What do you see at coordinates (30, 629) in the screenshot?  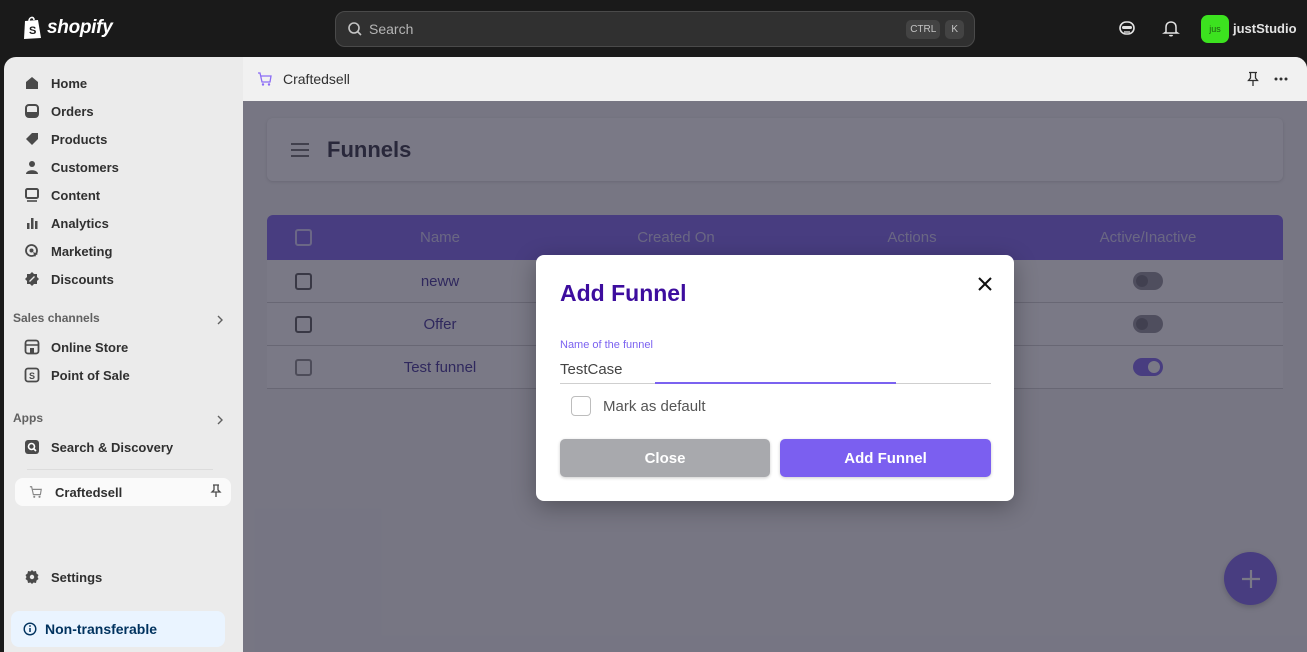 I see `info-icon` at bounding box center [30, 629].